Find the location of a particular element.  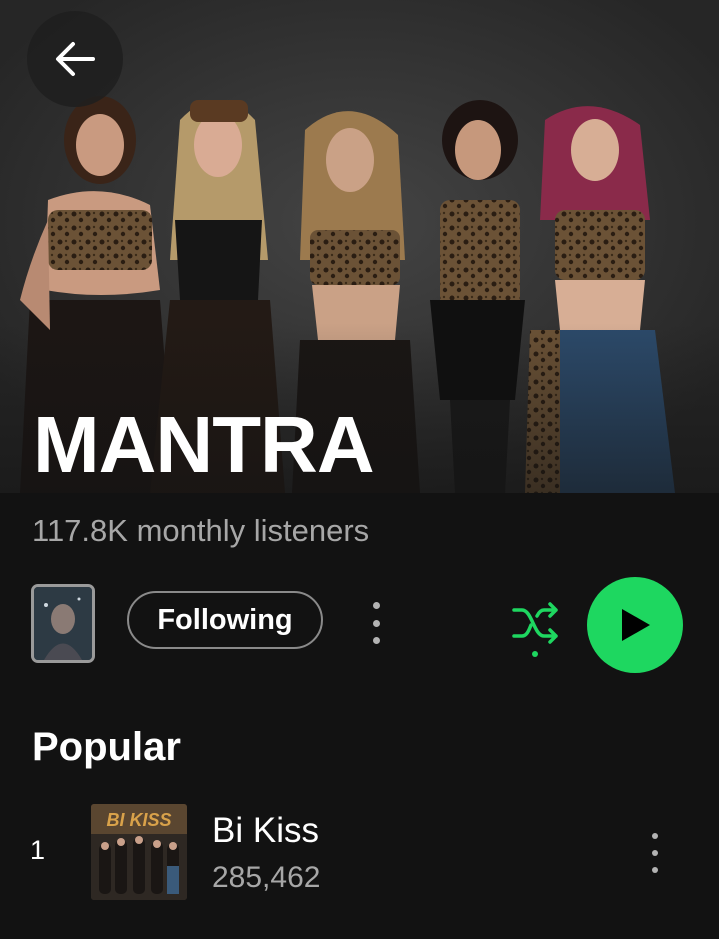

track-rank: 1 is located at coordinates (38, 850).